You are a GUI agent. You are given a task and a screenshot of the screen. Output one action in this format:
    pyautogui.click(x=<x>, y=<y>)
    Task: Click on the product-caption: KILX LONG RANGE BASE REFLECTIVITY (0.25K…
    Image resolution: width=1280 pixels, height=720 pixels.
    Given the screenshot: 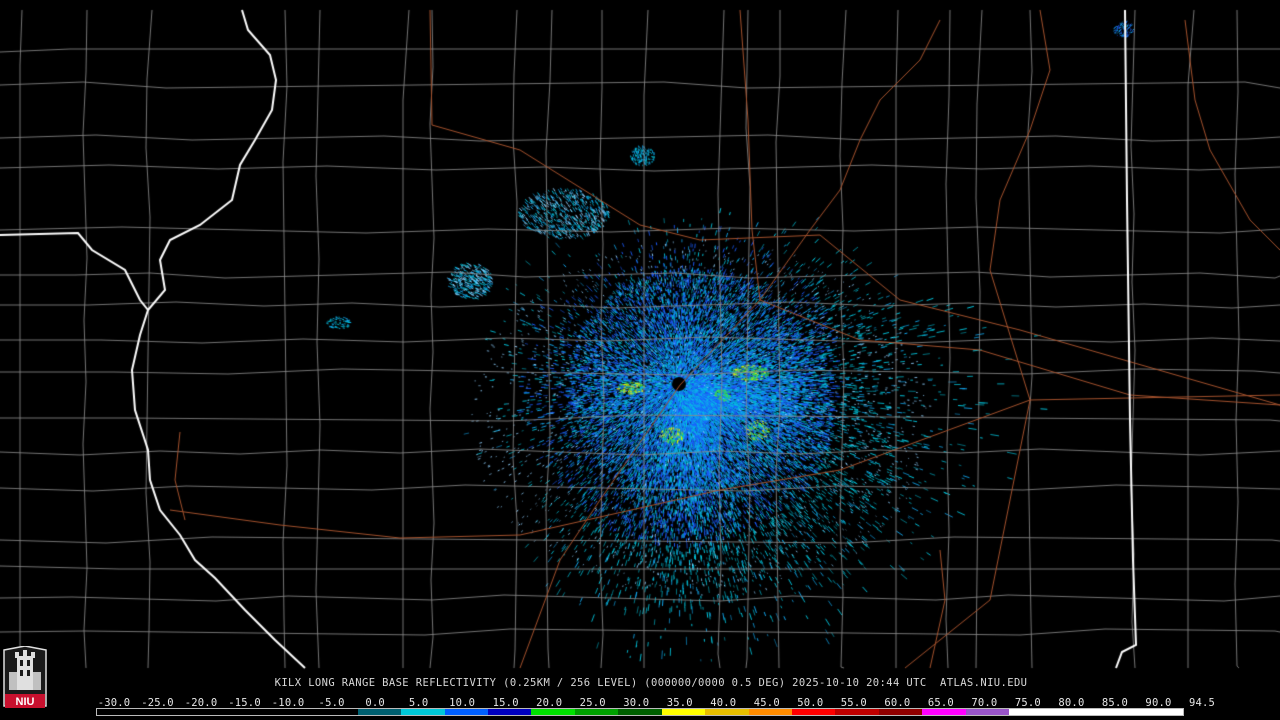 What is the action you would take?
    pyautogui.click(x=651, y=683)
    